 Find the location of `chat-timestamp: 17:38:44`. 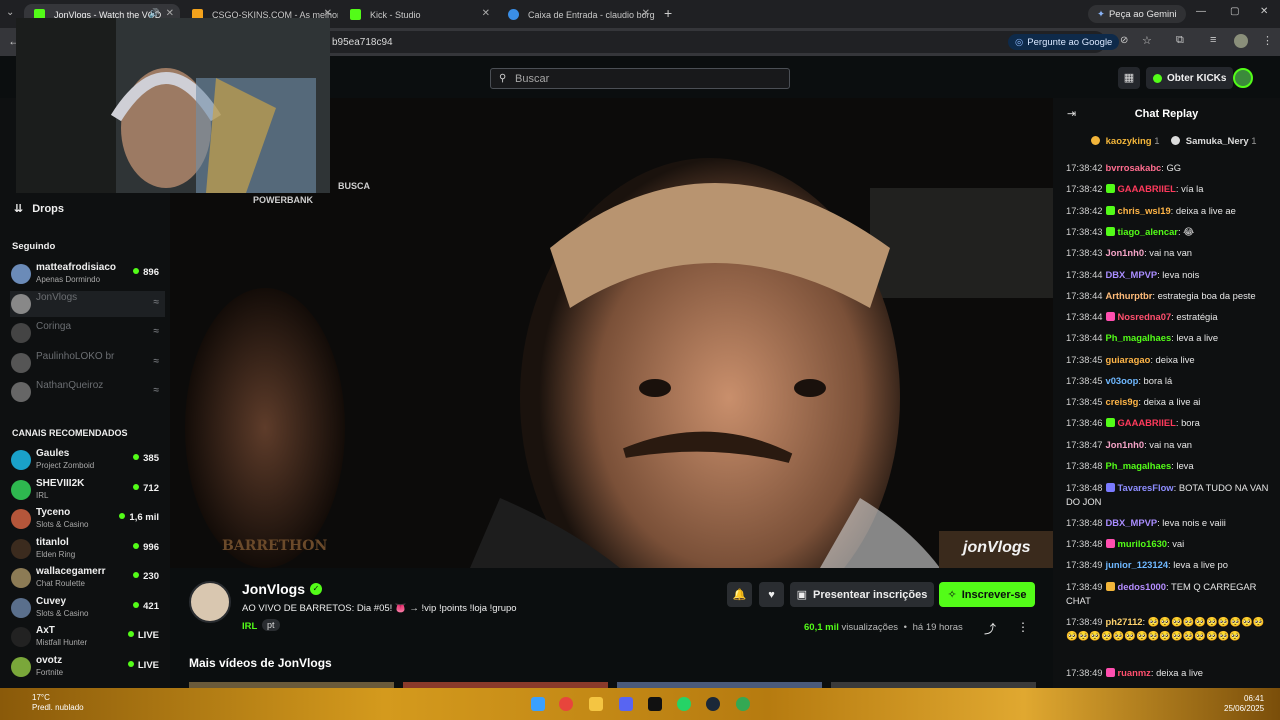

chat-timestamp: 17:38:44 is located at coordinates (1084, 316).